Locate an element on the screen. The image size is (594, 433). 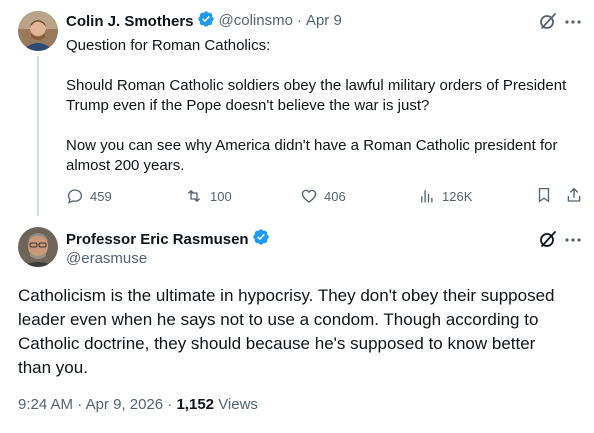
reply-button: 459 is located at coordinates (89, 196).